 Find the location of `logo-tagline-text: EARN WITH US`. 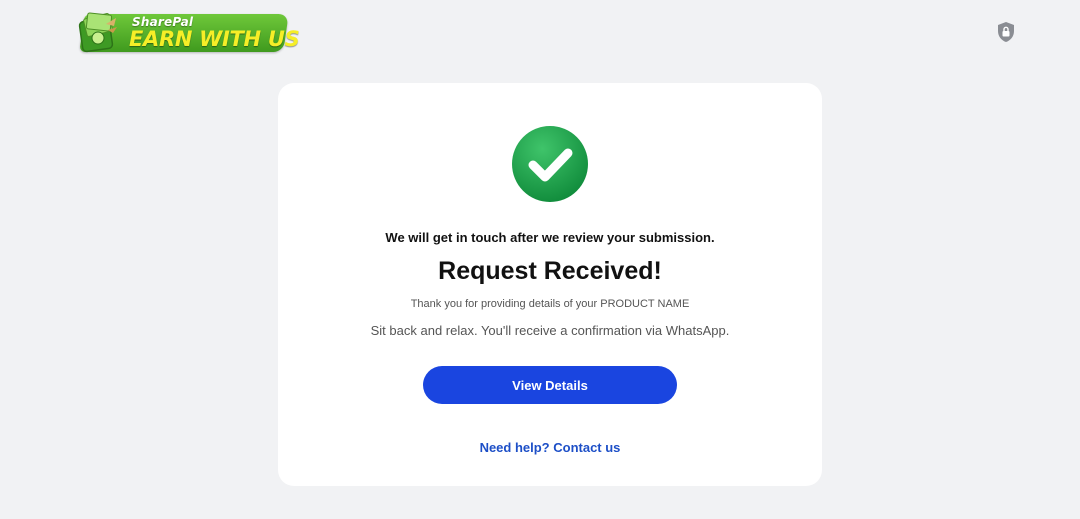

logo-tagline-text: EARN WITH US is located at coordinates (214, 39).